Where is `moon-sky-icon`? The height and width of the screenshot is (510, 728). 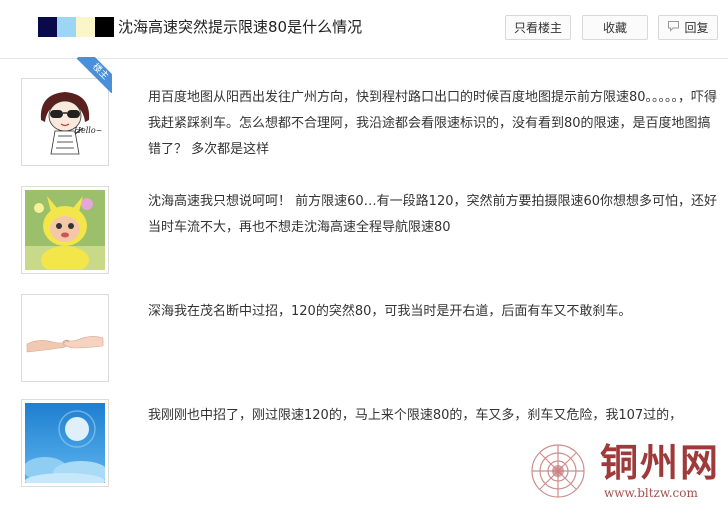 moon-sky-icon is located at coordinates (65, 443).